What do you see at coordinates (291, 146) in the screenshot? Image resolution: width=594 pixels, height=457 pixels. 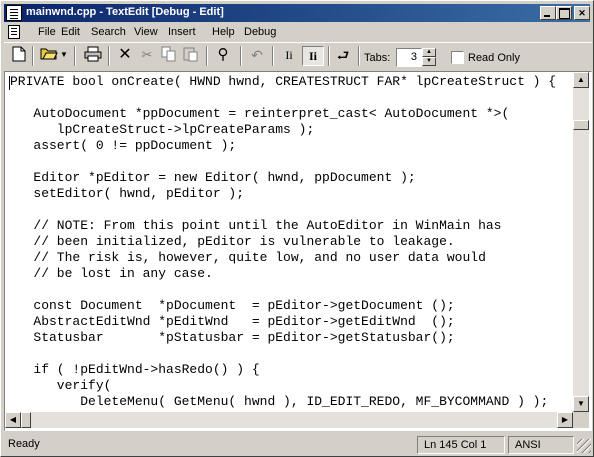 I see `code-line: assert( 0 != ppDocument );` at bounding box center [291, 146].